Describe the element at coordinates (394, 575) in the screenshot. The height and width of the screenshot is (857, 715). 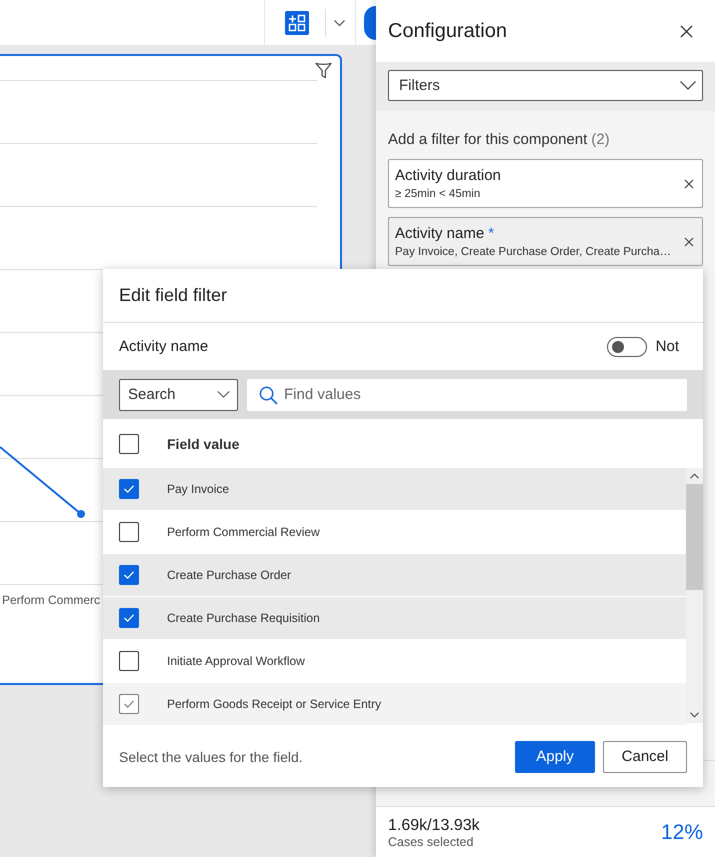
I see `list-row: Create Purchase Order` at that location.